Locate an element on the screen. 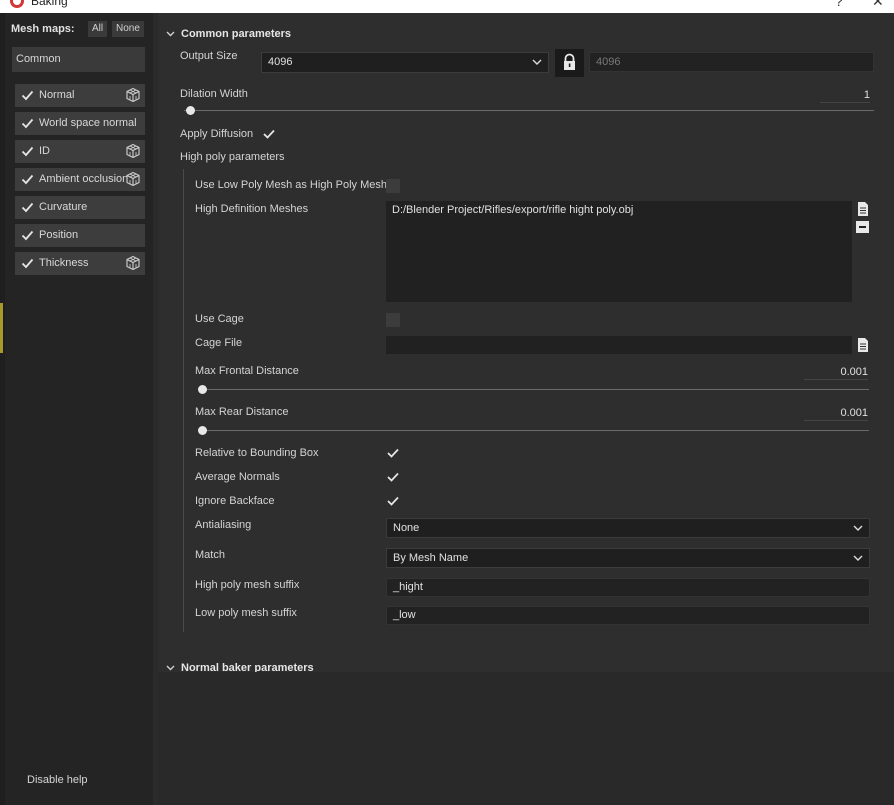  mesh-map-item: Thickness is located at coordinates (80, 263).